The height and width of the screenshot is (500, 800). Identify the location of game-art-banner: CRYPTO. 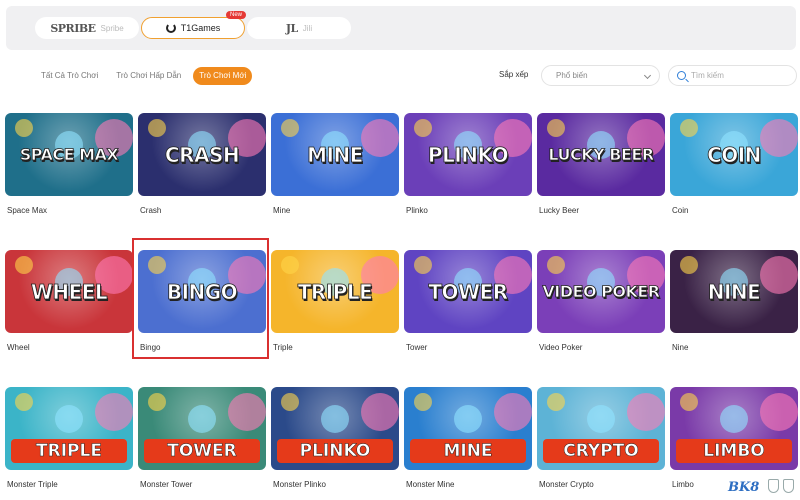
(601, 451).